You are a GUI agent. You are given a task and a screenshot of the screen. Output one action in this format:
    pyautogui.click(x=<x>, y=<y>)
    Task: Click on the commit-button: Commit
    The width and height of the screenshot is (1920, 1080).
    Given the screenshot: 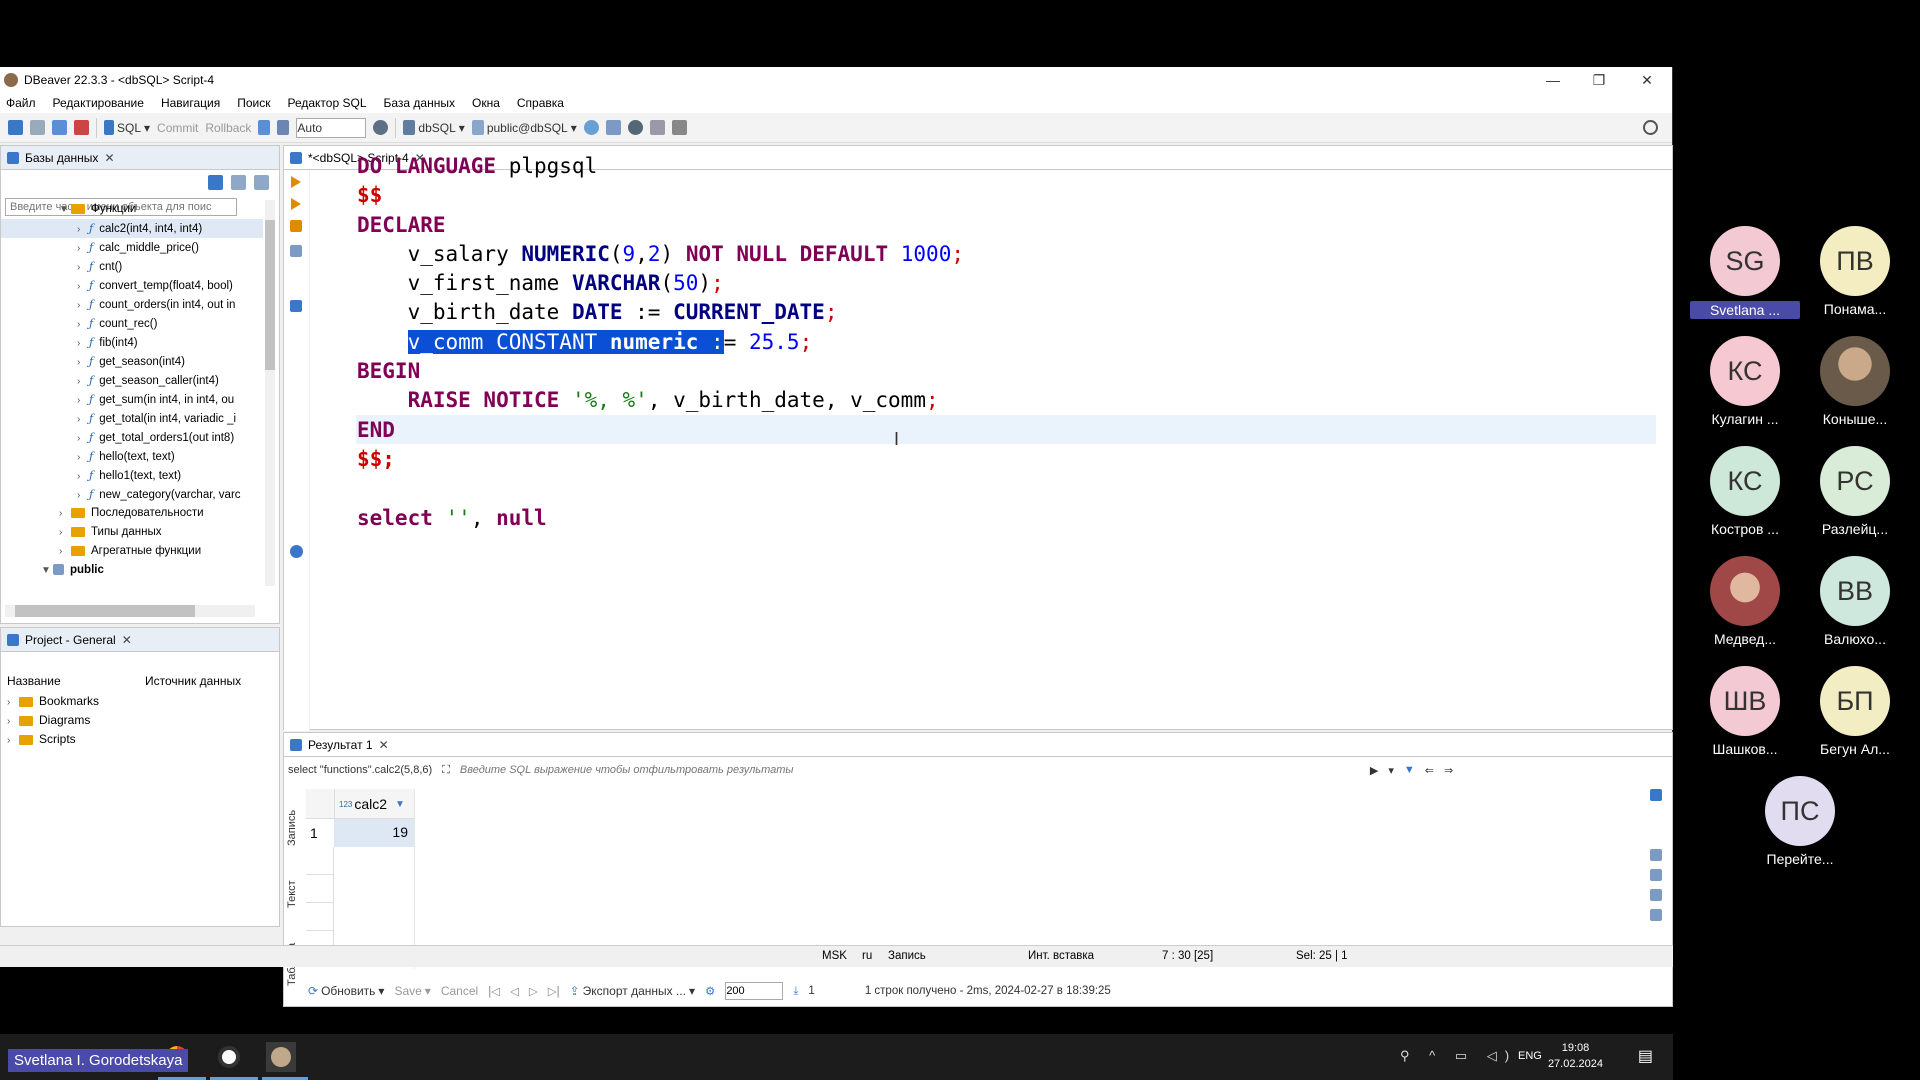 What is the action you would take?
    pyautogui.click(x=177, y=128)
    